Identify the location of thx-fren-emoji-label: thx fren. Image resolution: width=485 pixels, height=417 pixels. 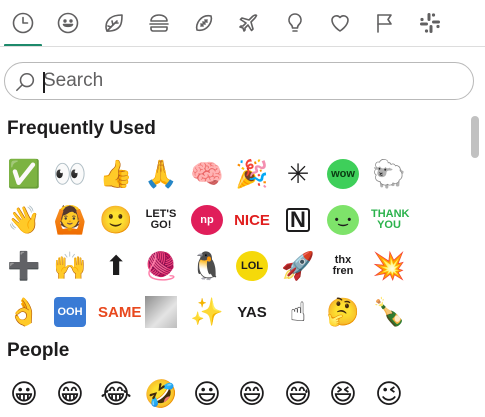
(343, 265).